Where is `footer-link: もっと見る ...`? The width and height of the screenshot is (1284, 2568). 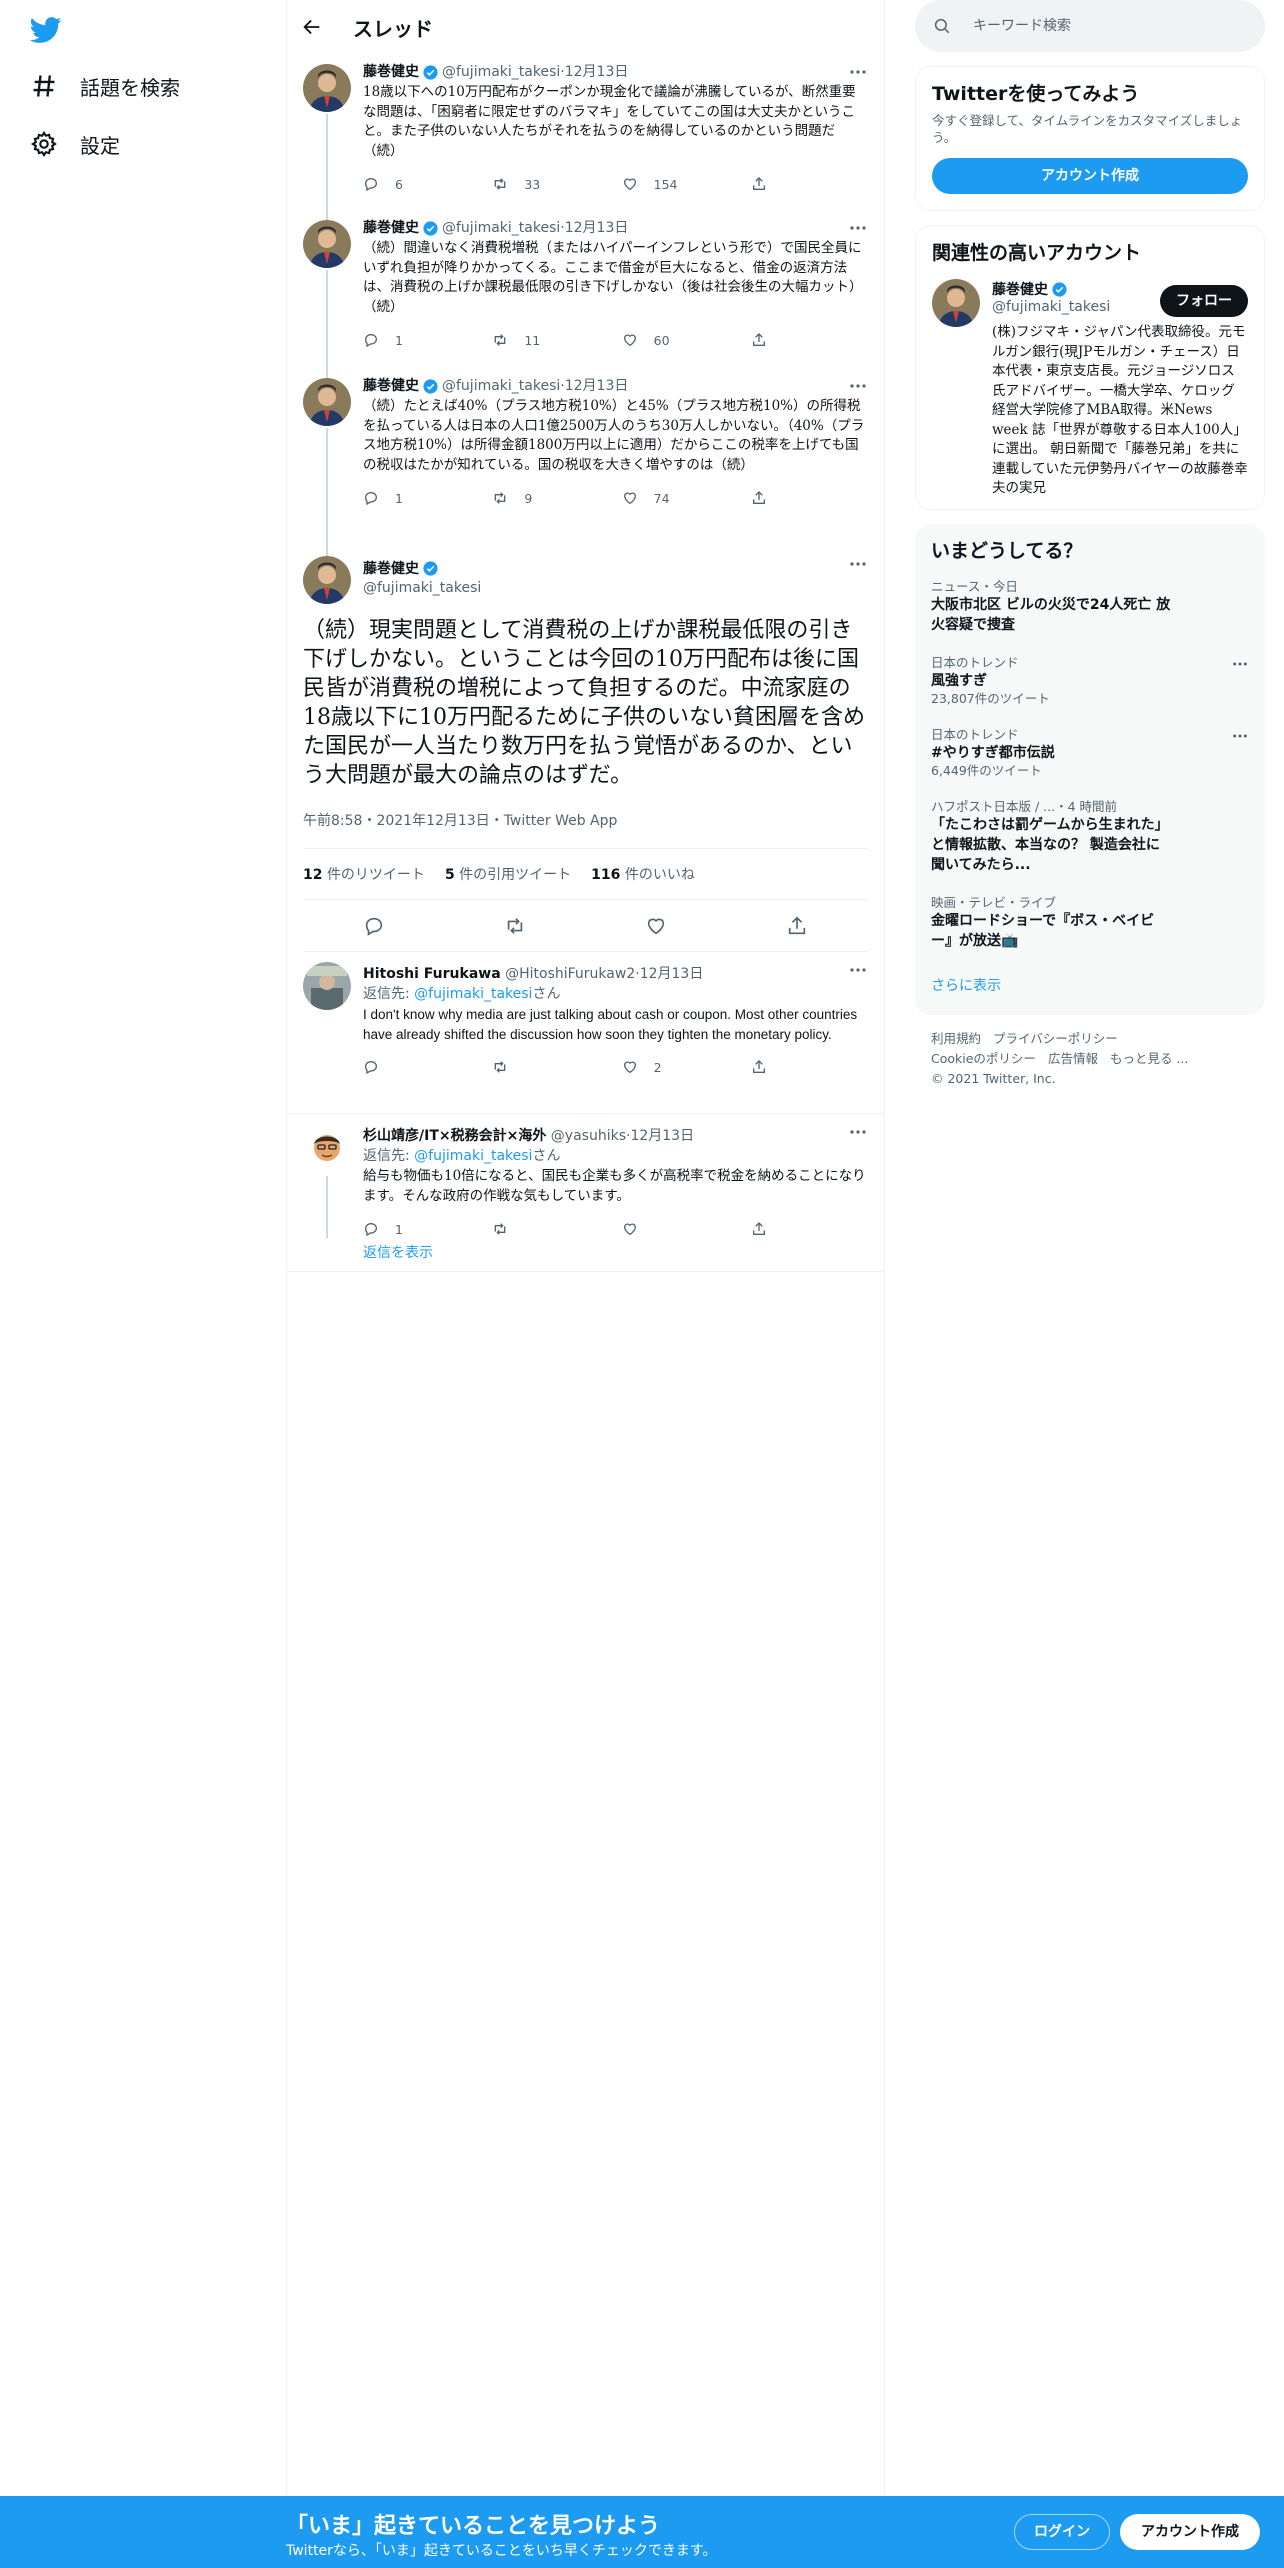
footer-link: もっと見る ... is located at coordinates (1149, 1058).